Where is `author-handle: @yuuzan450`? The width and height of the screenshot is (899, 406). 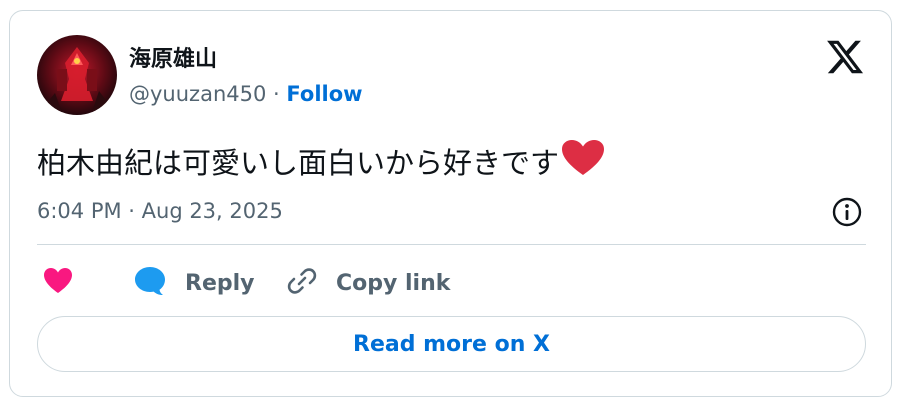
author-handle: @yuuzan450 is located at coordinates (197, 94).